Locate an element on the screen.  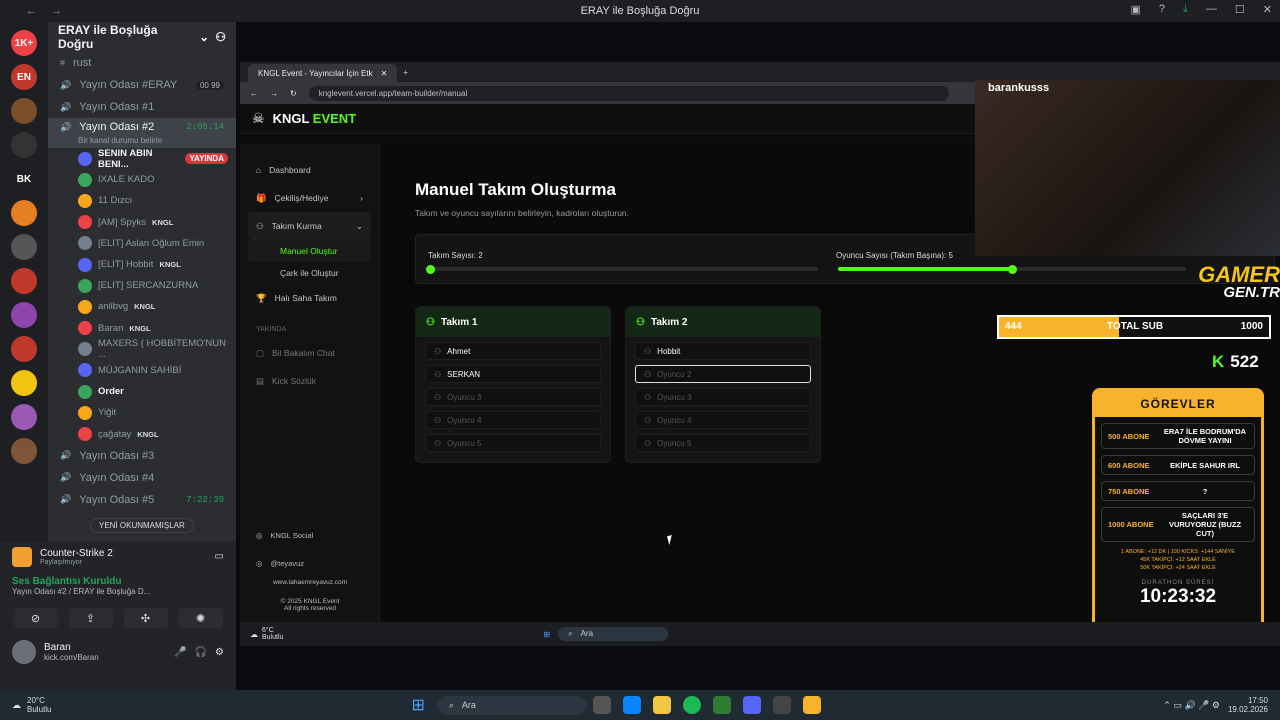
inner-search: ⌕ Ara is located at coordinates (613, 634).